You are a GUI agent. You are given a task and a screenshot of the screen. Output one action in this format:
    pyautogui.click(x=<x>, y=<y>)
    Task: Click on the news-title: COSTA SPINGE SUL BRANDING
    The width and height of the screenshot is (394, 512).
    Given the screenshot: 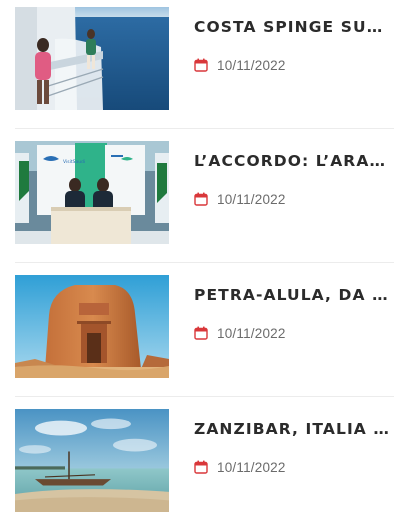 What is the action you would take?
    pyautogui.click(x=292, y=27)
    